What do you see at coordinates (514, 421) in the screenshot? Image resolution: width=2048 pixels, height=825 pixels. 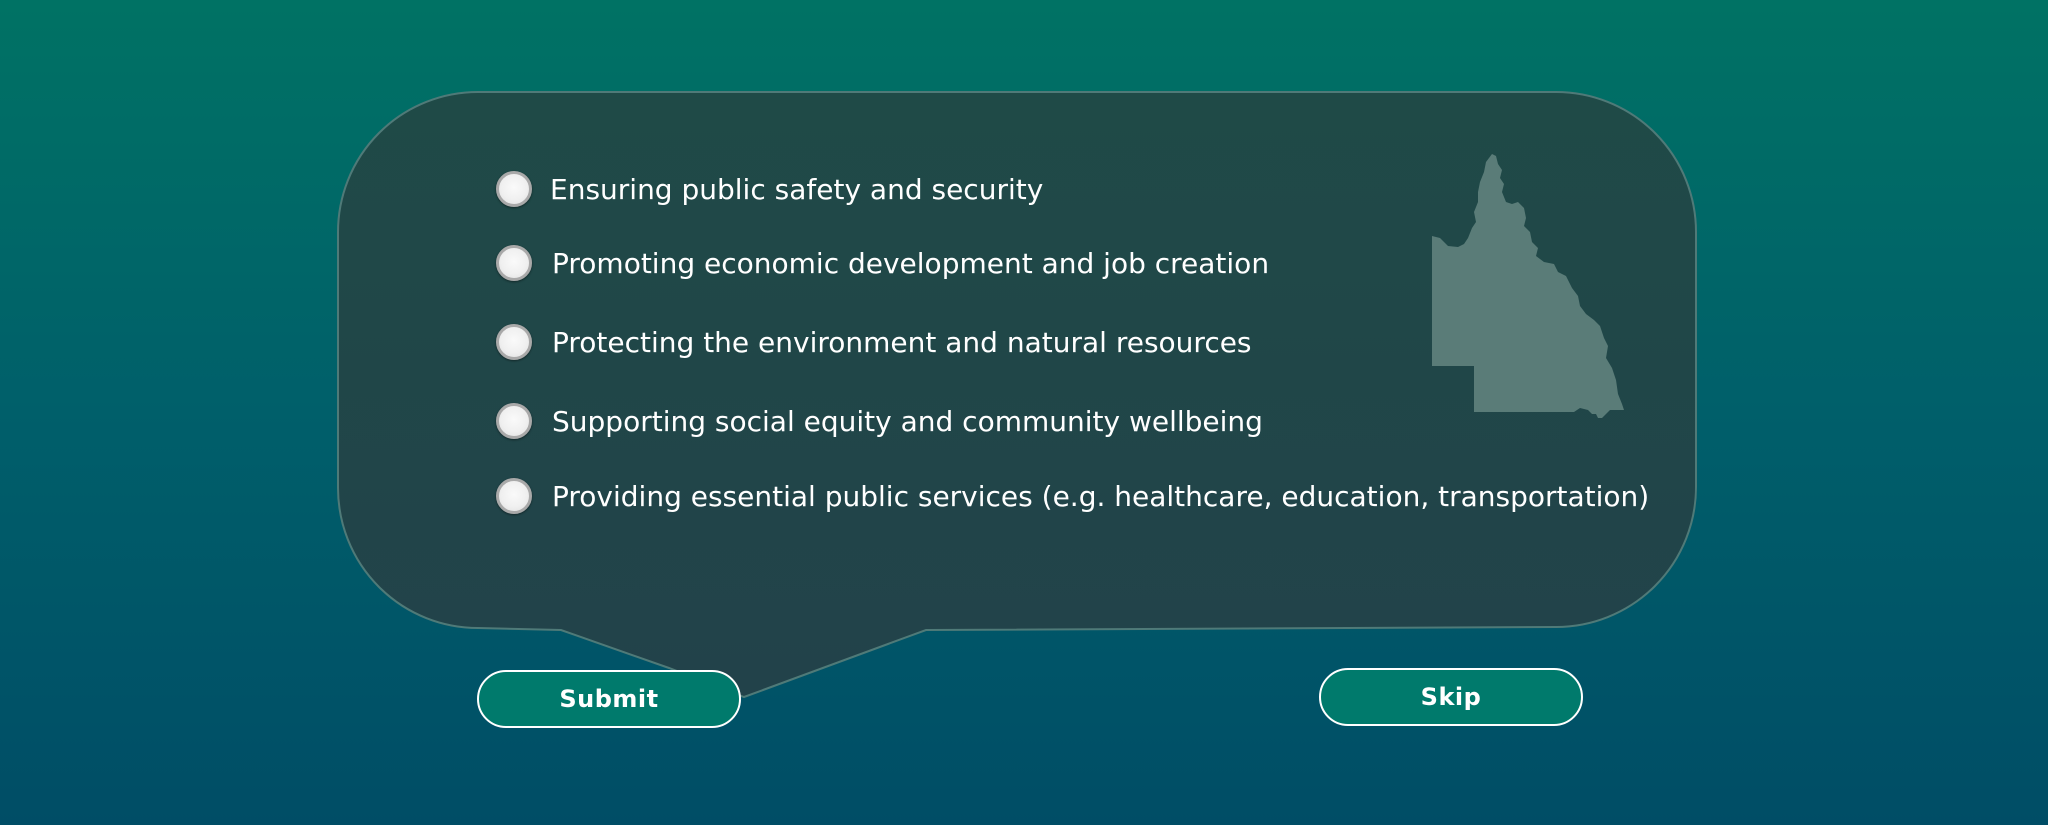 I see `radio-social-equity` at bounding box center [514, 421].